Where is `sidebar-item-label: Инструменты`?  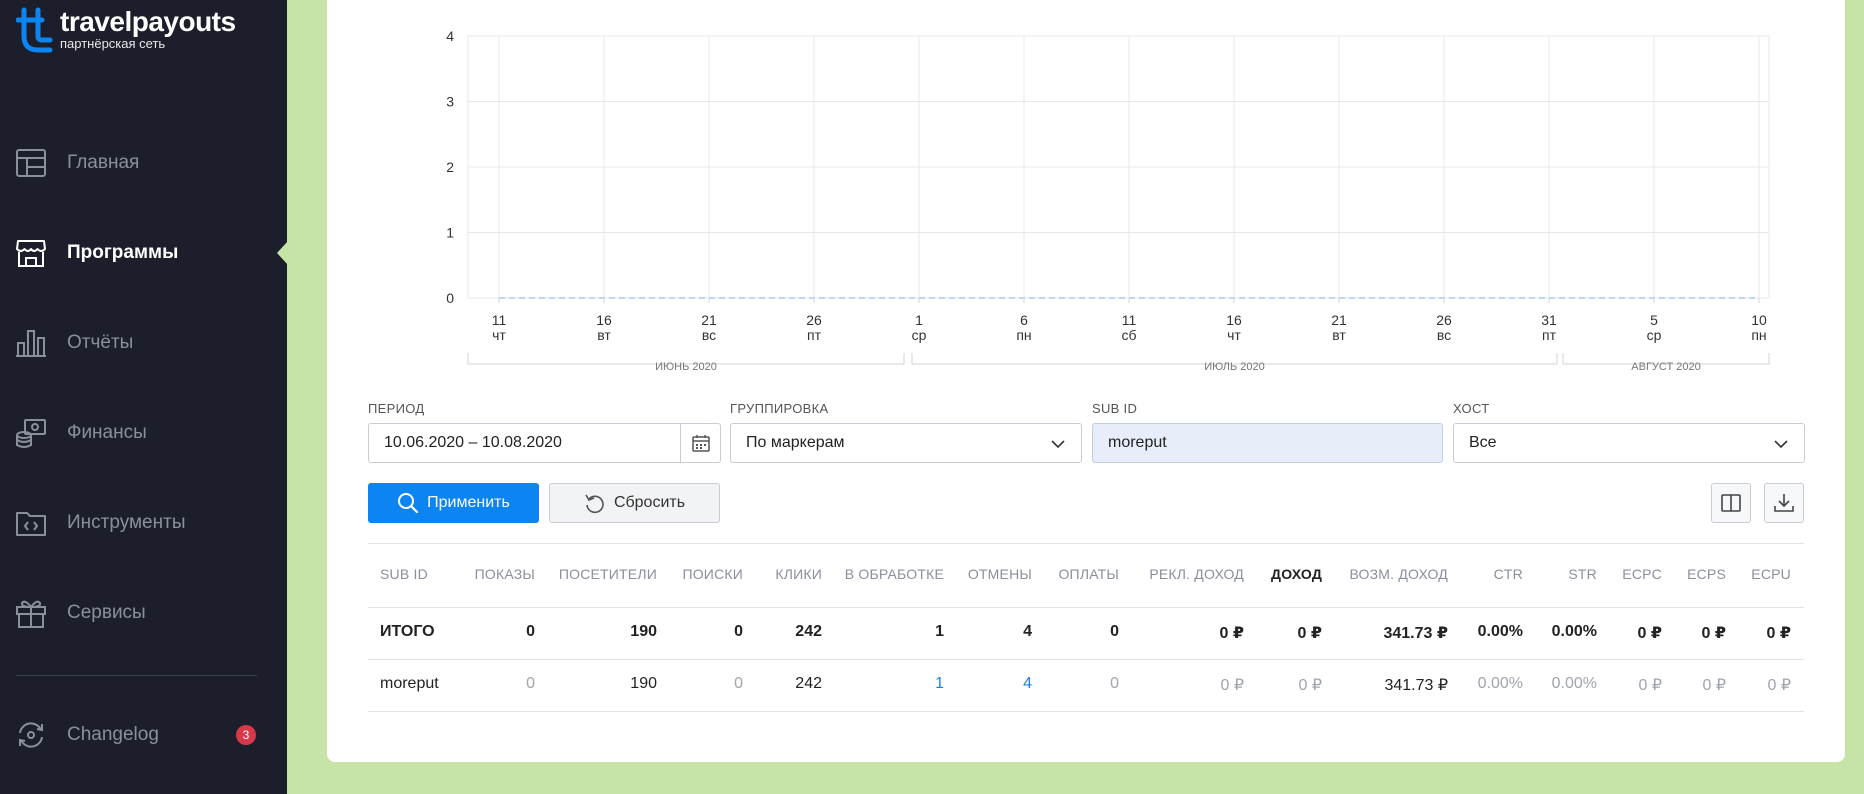 sidebar-item-label: Инструменты is located at coordinates (126, 522).